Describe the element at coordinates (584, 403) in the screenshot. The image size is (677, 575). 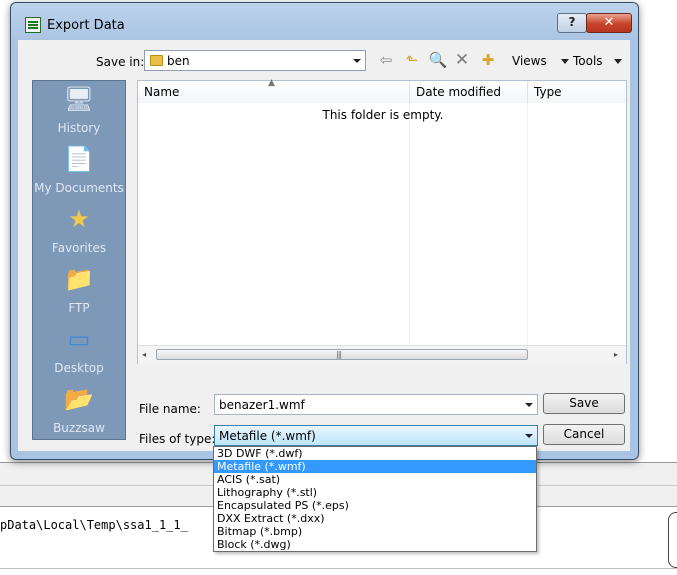
I see `save-button: Save` at that location.